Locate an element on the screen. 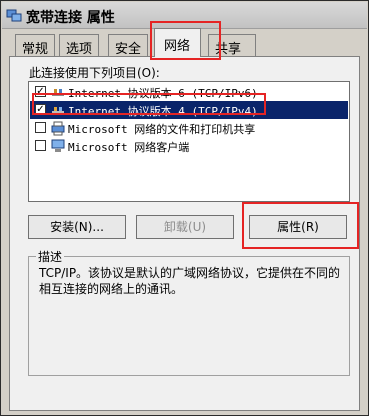  ipv4-highlight is located at coordinates (149, 104).